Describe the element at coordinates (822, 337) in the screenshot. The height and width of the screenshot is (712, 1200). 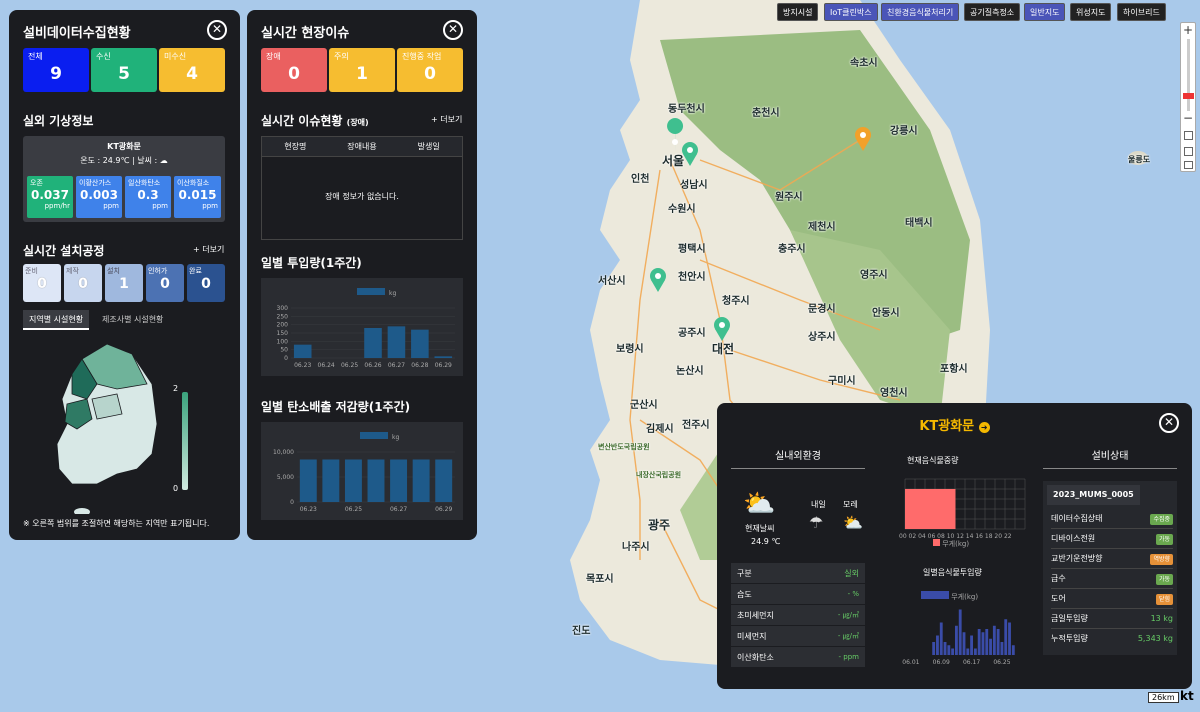
I see `place-label: 상주시` at that location.